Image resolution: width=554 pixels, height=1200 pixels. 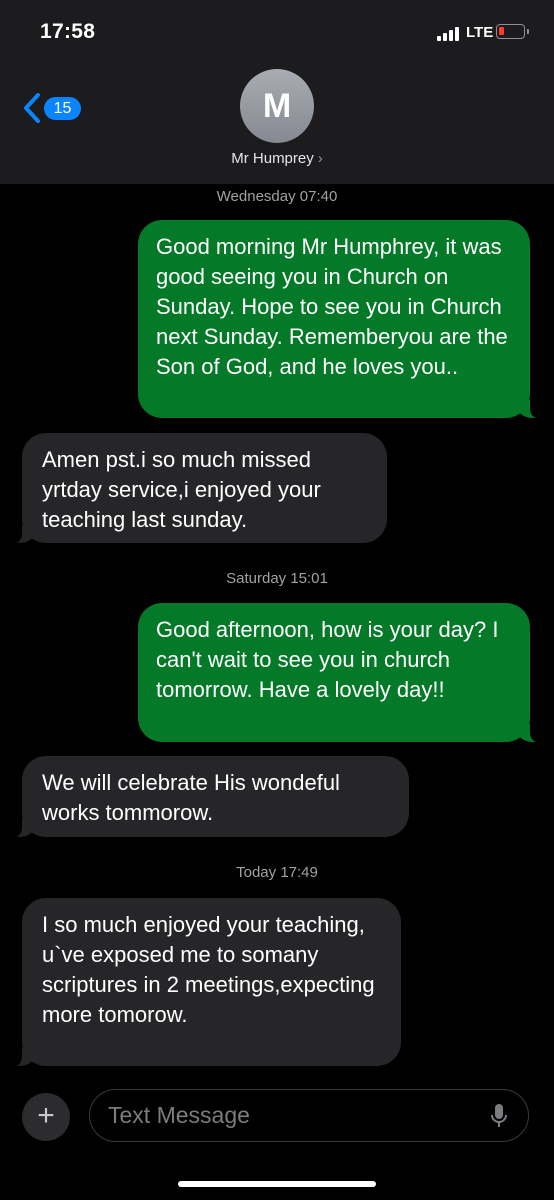 I want to click on message-input, so click(x=309, y=1115).